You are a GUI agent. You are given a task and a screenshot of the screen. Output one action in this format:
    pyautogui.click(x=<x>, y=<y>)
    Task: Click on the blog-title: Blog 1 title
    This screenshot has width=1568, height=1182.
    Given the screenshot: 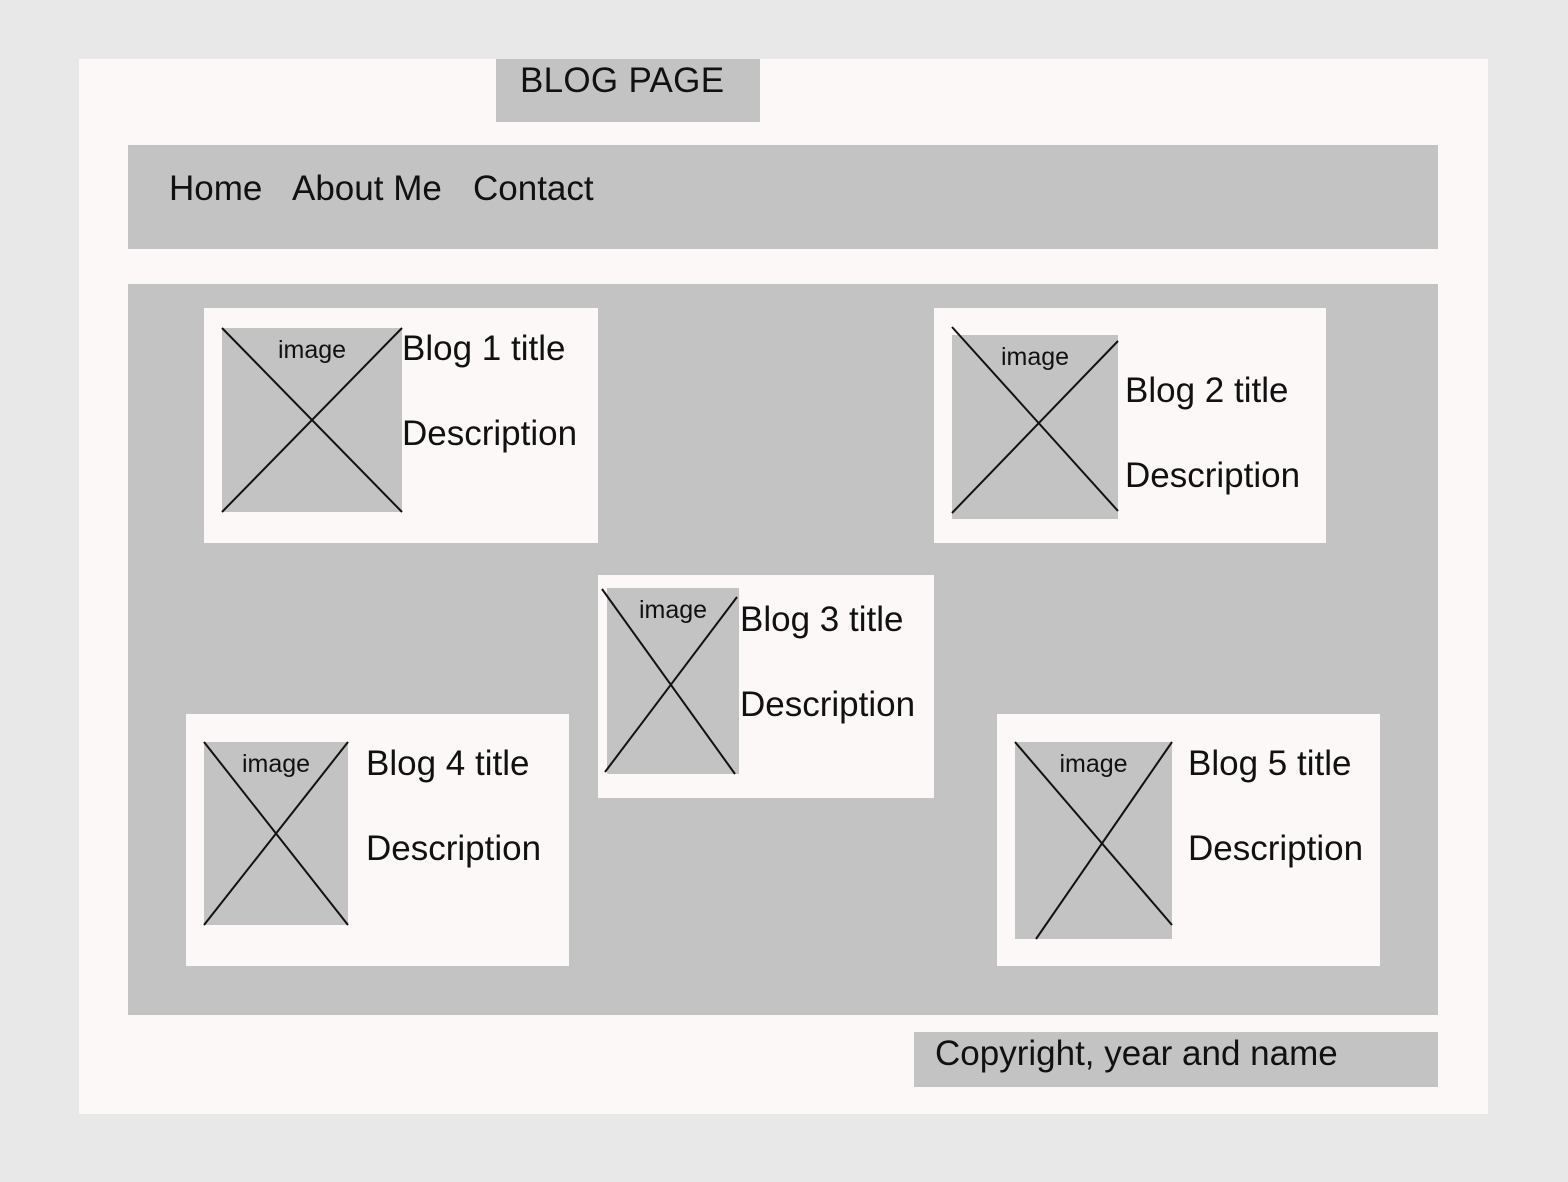 What is the action you would take?
    pyautogui.click(x=483, y=349)
    